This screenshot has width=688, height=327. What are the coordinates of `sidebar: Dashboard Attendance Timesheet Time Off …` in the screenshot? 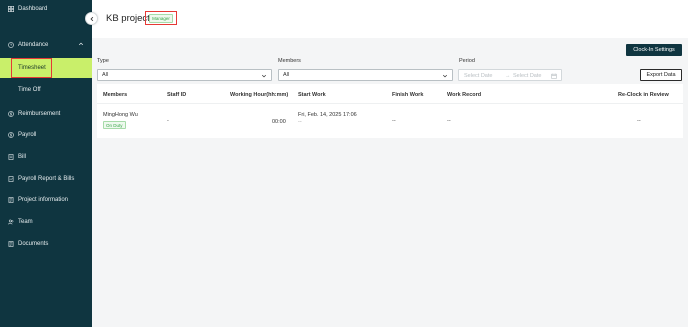 It's located at (46, 163).